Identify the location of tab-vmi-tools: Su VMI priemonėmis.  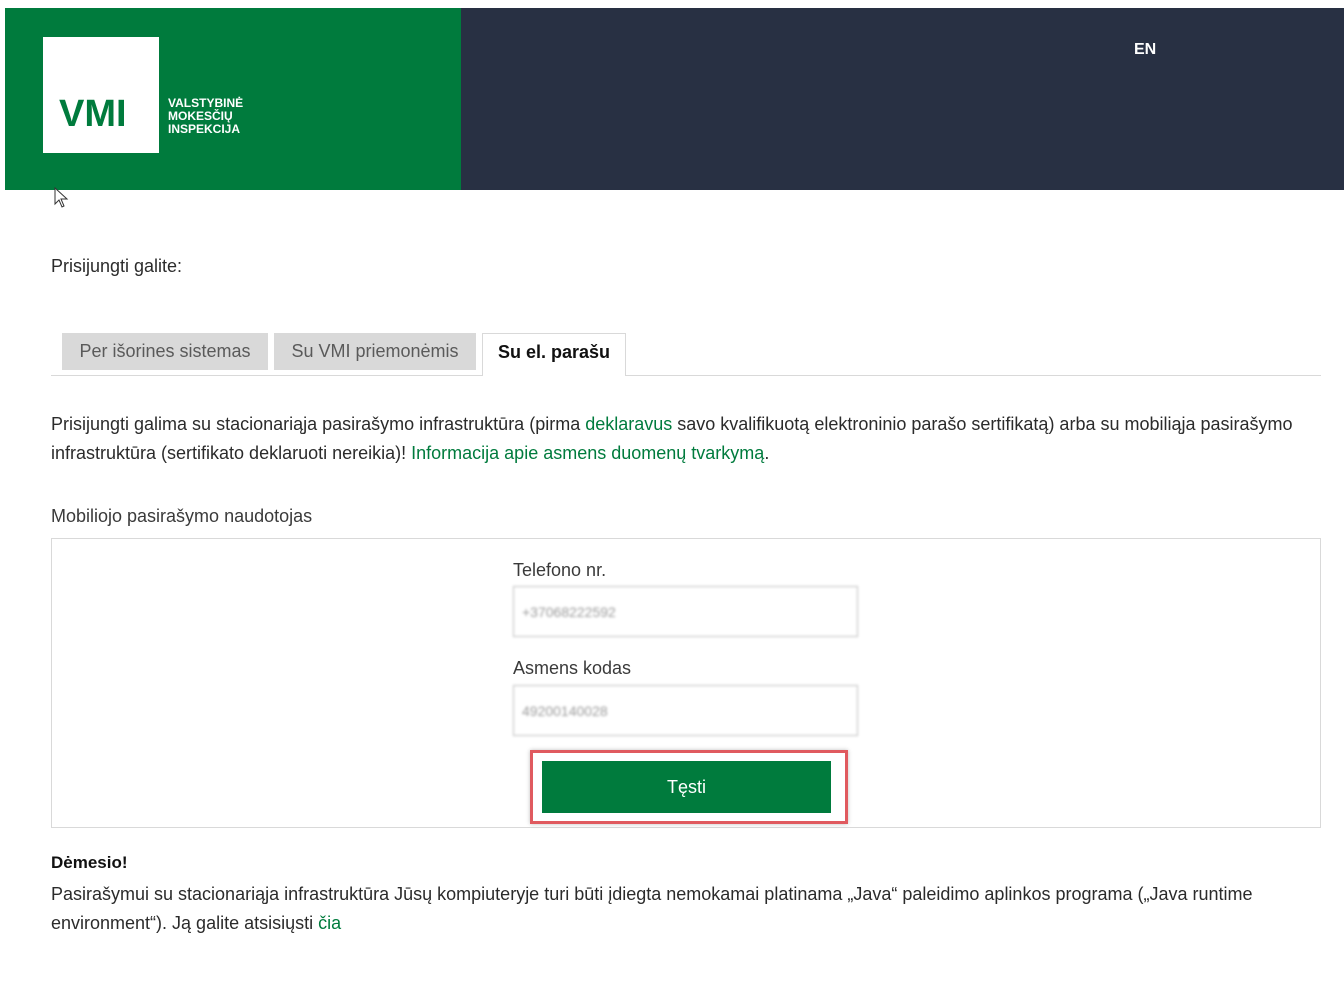
(375, 351).